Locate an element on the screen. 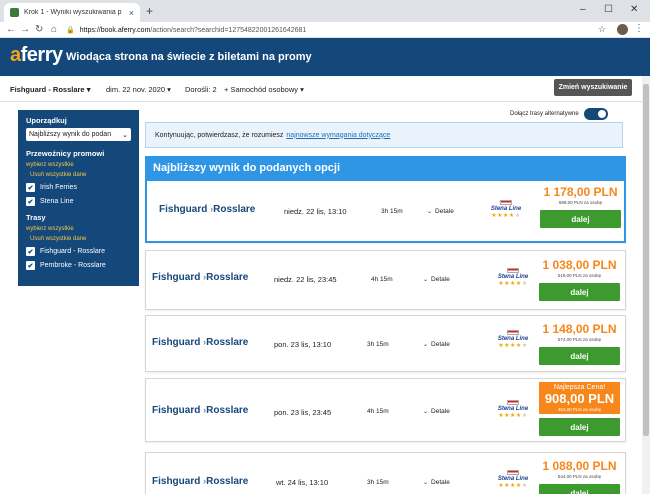  tab-title: Krok 1 - Wyniki wyszukiwania p is located at coordinates (73, 12).